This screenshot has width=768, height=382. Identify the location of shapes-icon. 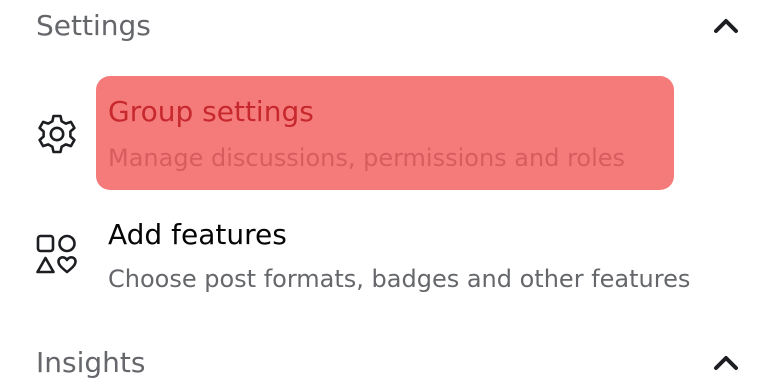
(56, 254).